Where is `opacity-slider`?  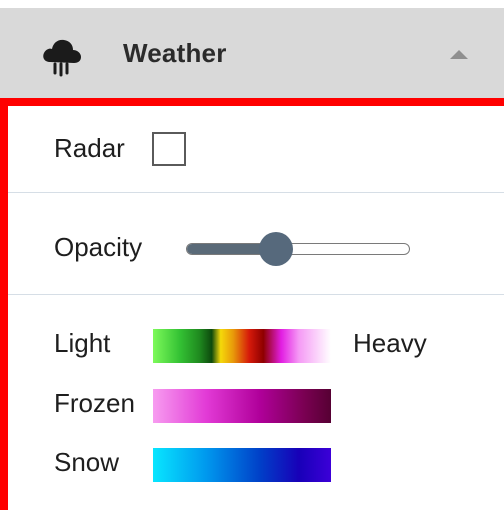 opacity-slider is located at coordinates (298, 249).